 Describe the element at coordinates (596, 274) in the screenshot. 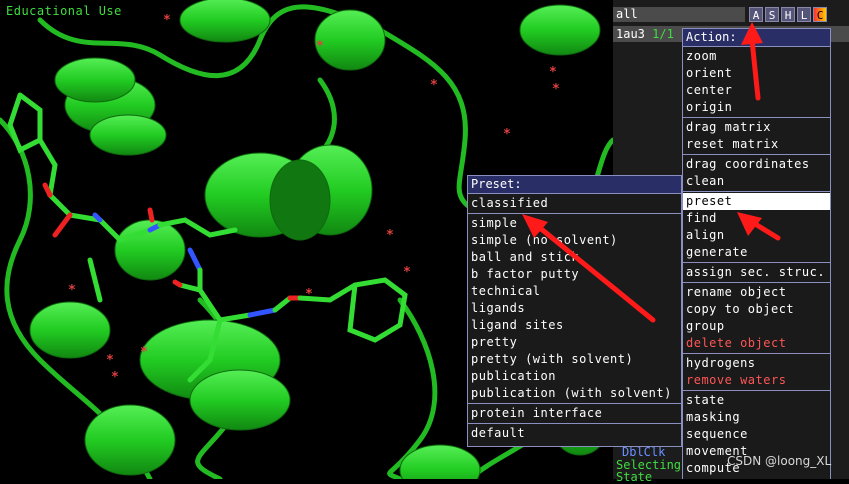

I see `arrow-to-classified` at that location.